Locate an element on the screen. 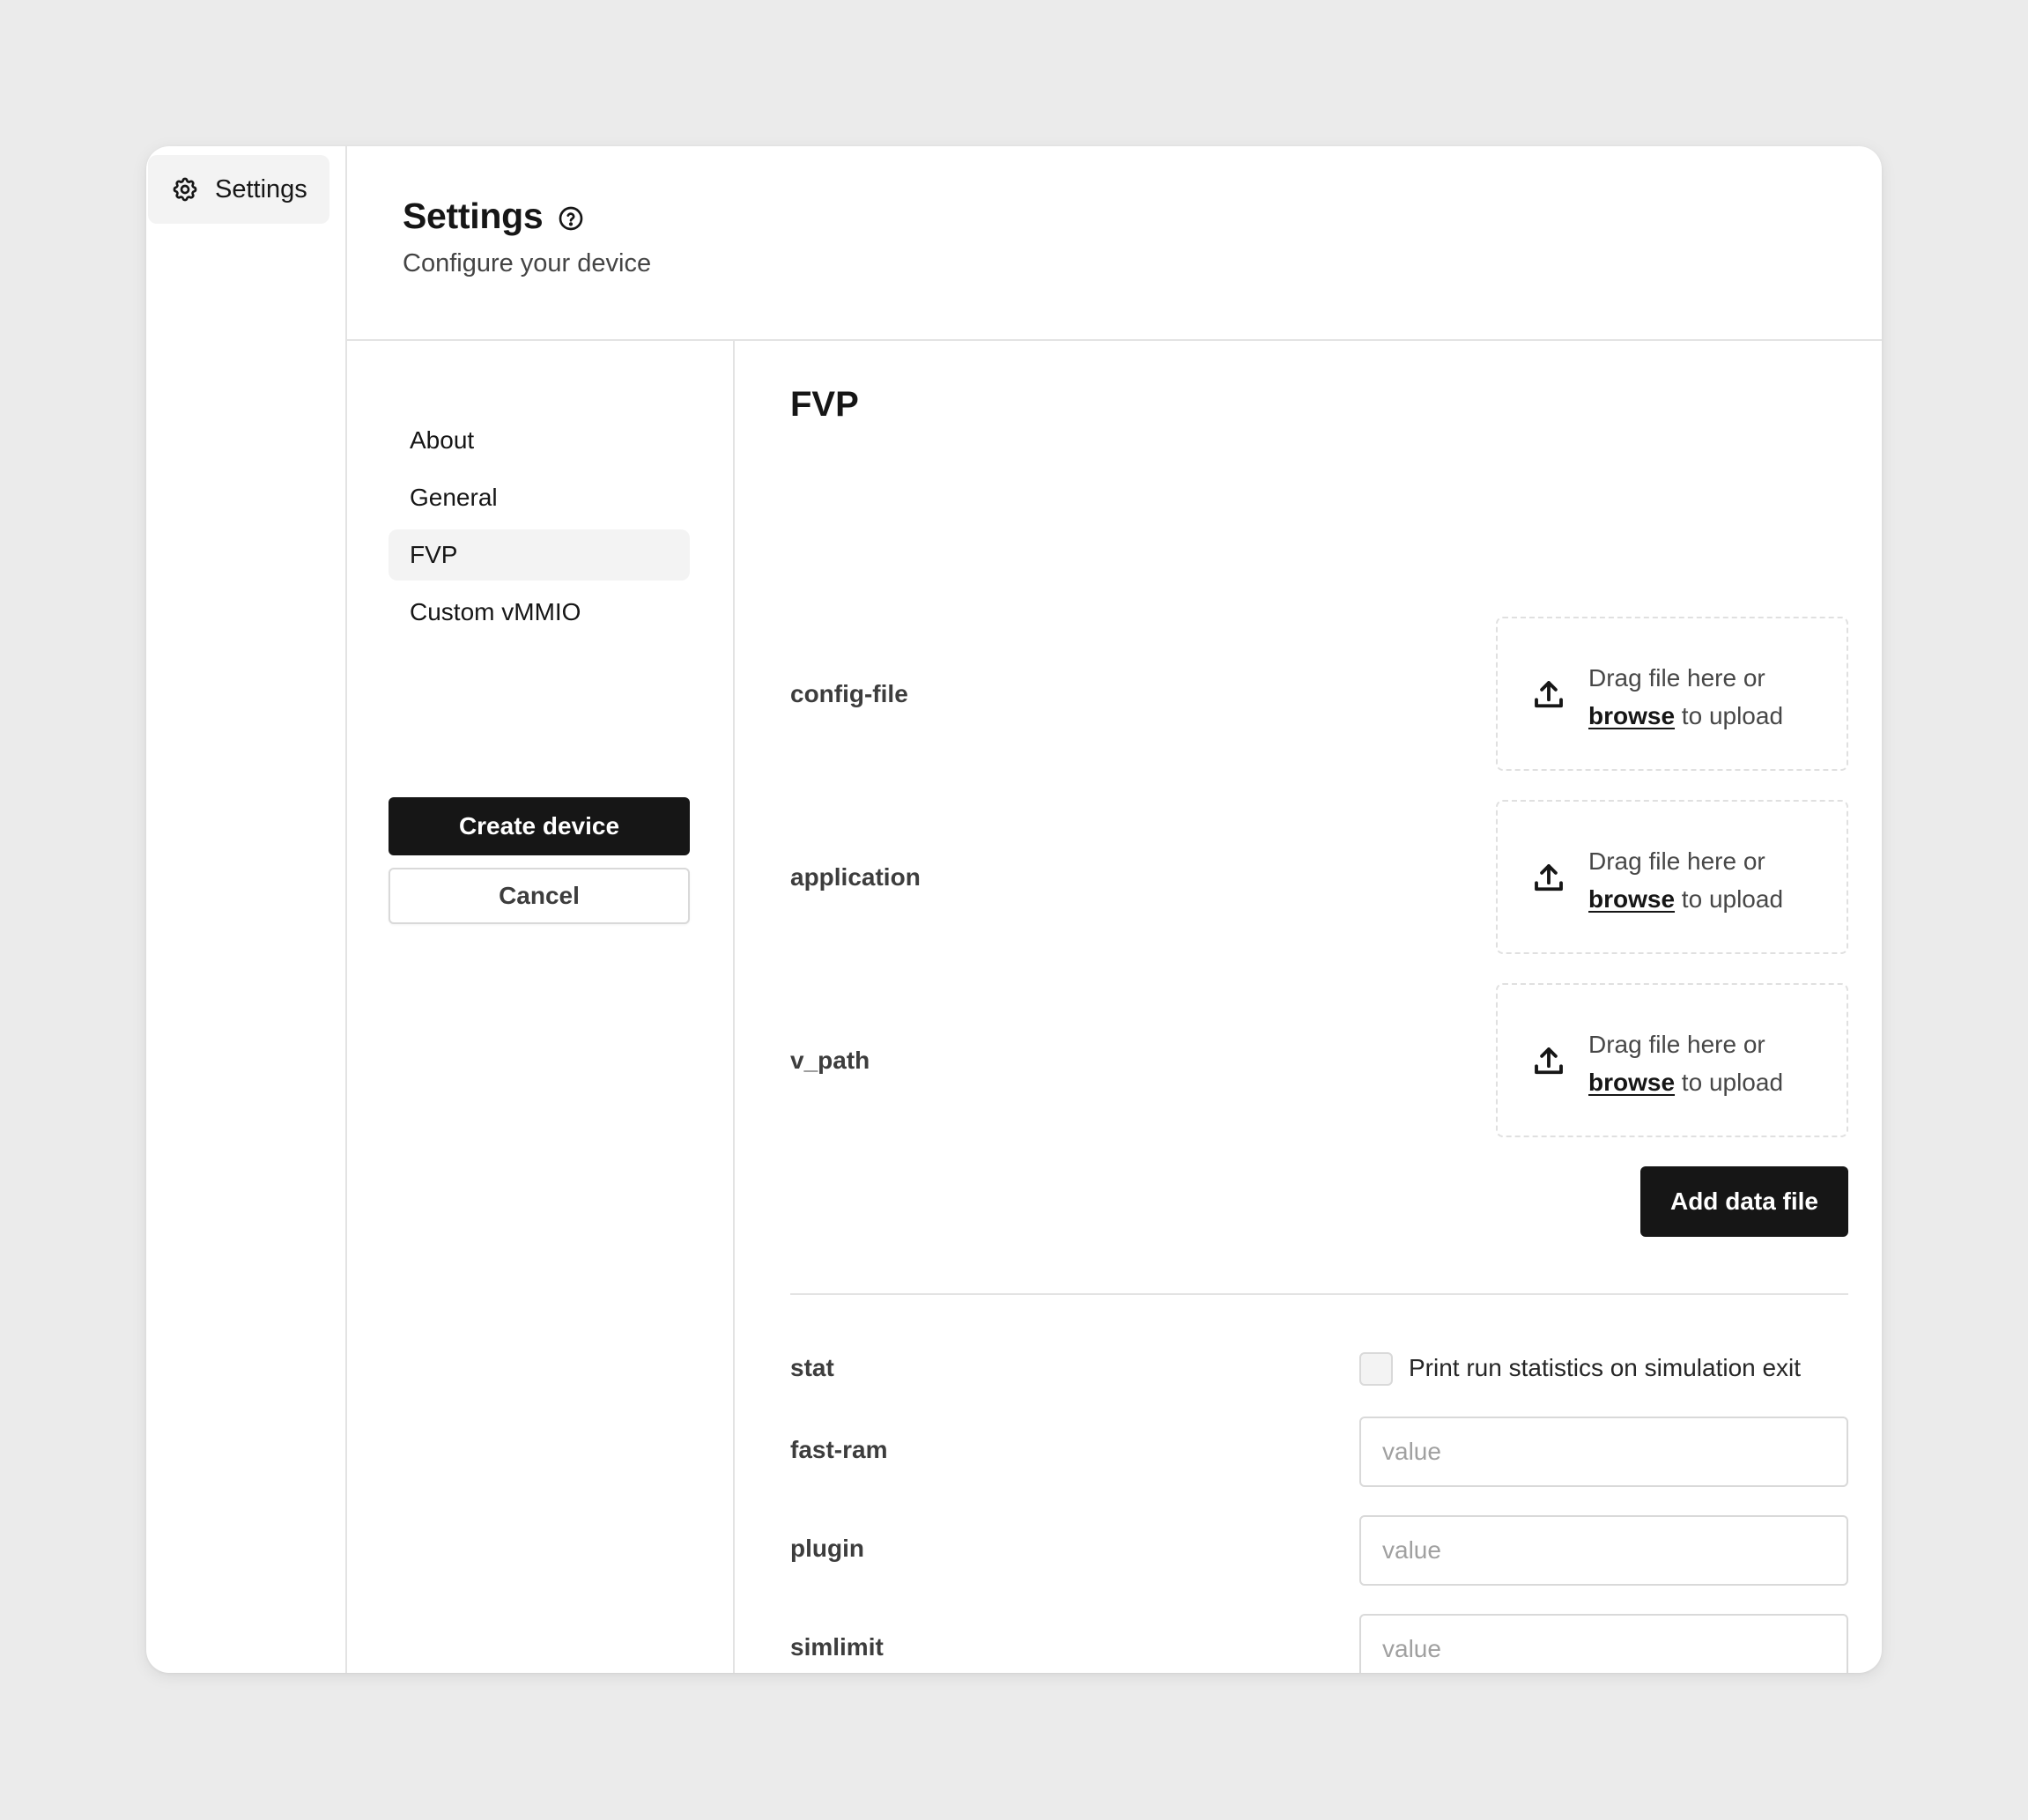 Image resolution: width=2028 pixels, height=1820 pixels. field-label-stat: stat is located at coordinates (812, 1367).